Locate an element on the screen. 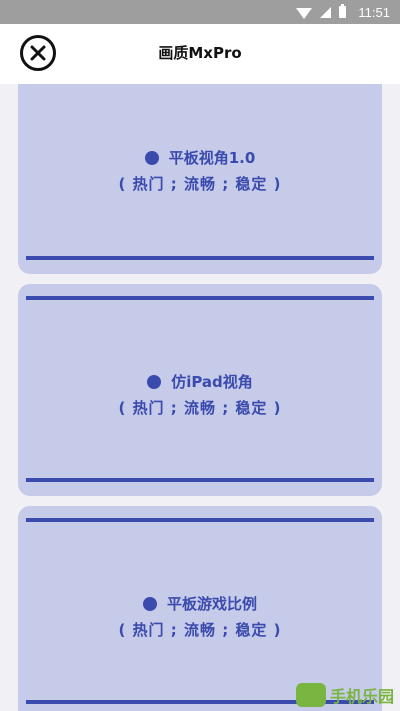 This screenshot has height=711, width=400. card-title: 平板视角1.0 is located at coordinates (199, 158).